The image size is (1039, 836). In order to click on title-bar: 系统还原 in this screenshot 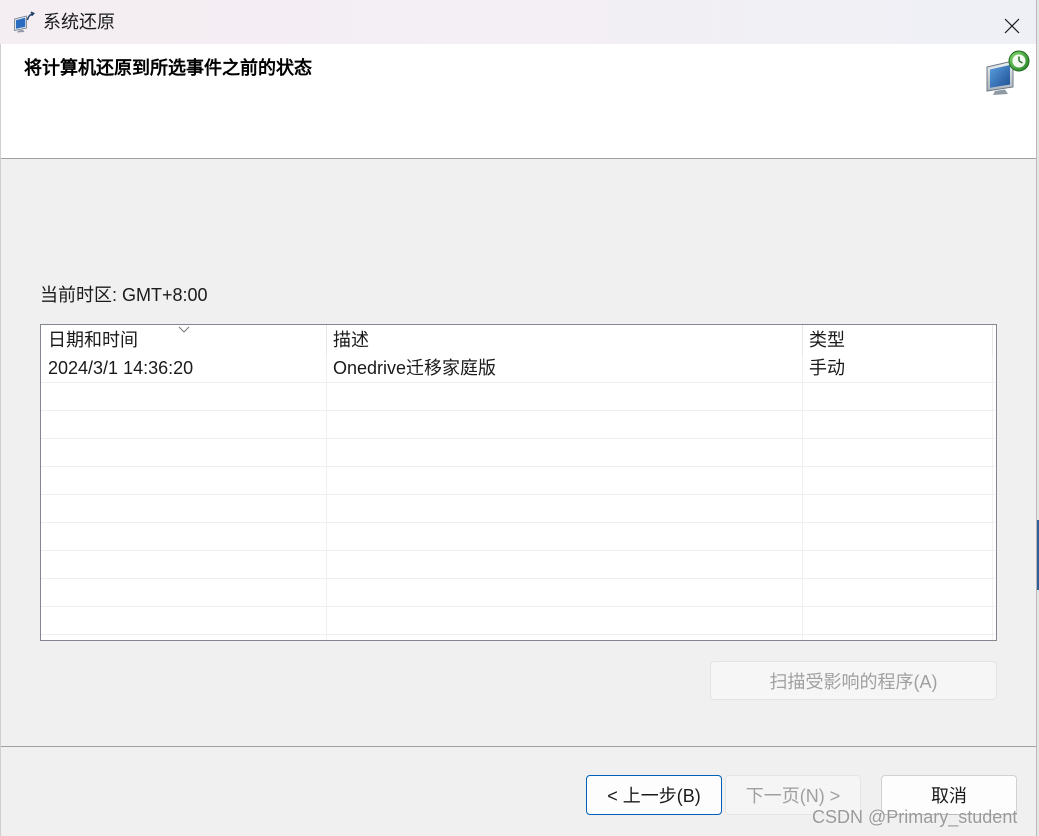, I will do `click(518, 22)`.